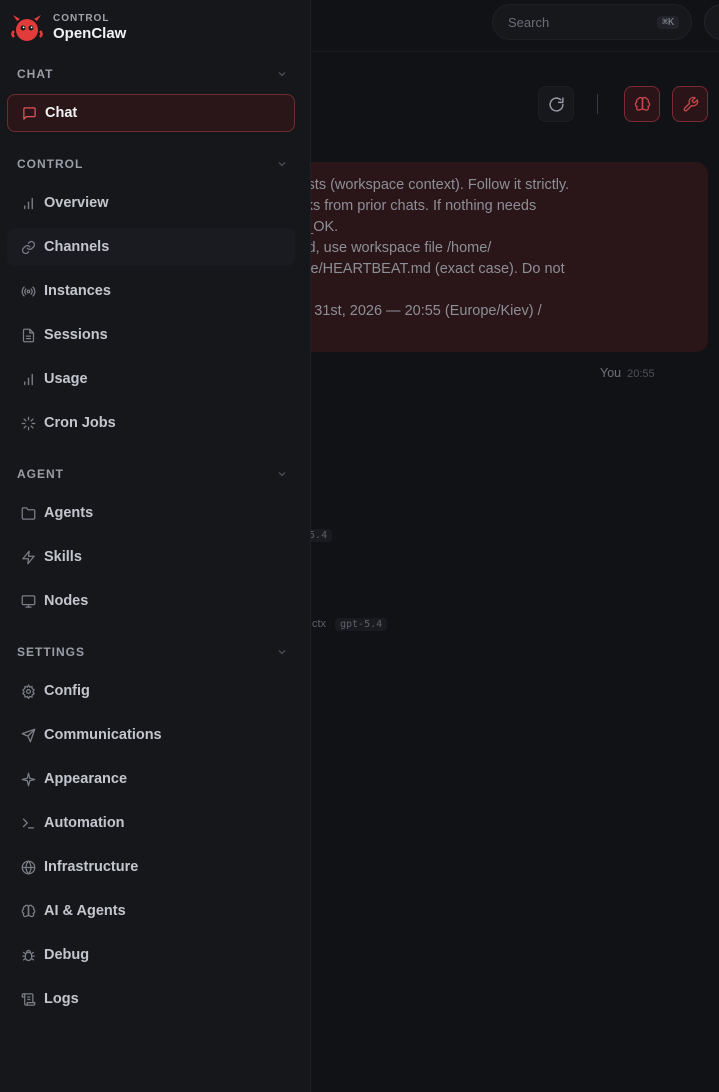 This screenshot has height=1092, width=719. What do you see at coordinates (152, 652) in the screenshot?
I see `section-header-settings: SETTINGS` at bounding box center [152, 652].